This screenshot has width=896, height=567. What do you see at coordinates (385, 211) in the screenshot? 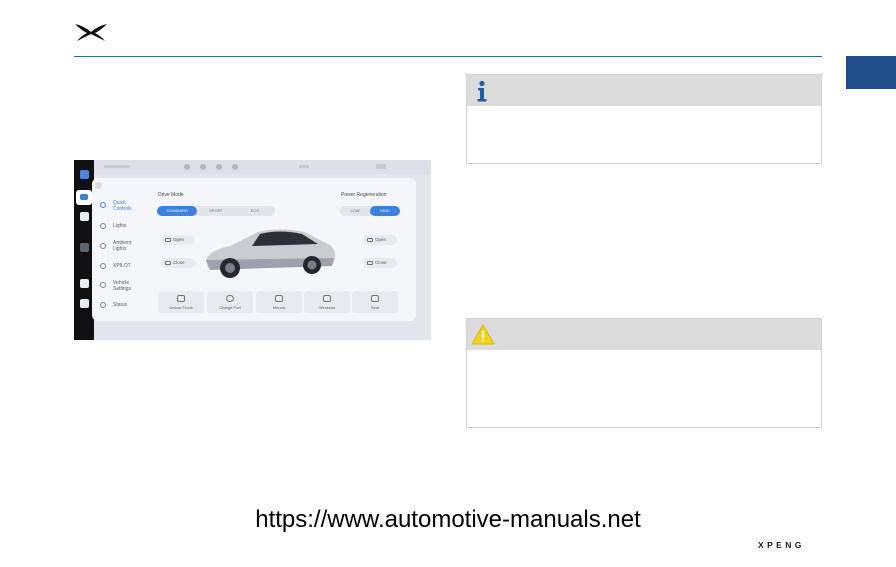
I see `regen-high: HIGH` at bounding box center [385, 211].